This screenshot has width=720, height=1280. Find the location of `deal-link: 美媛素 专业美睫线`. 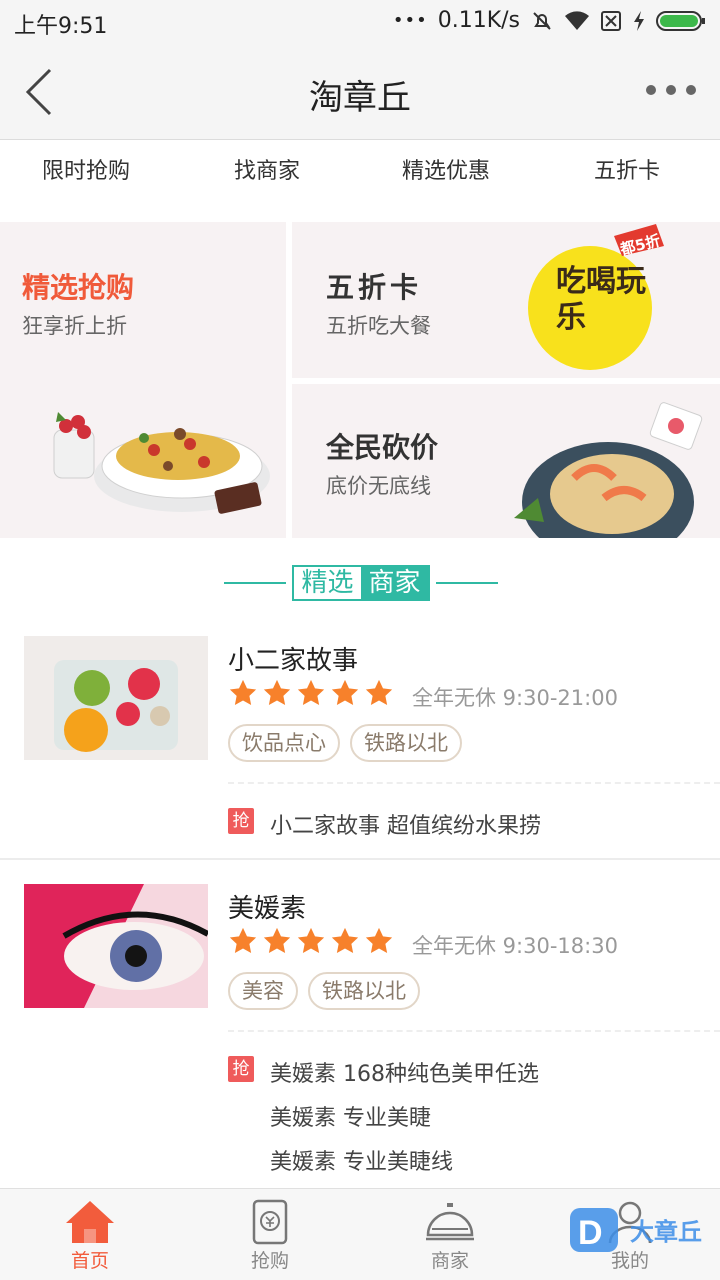

deal-link: 美媛素 专业美睫线 is located at coordinates (361, 1160).